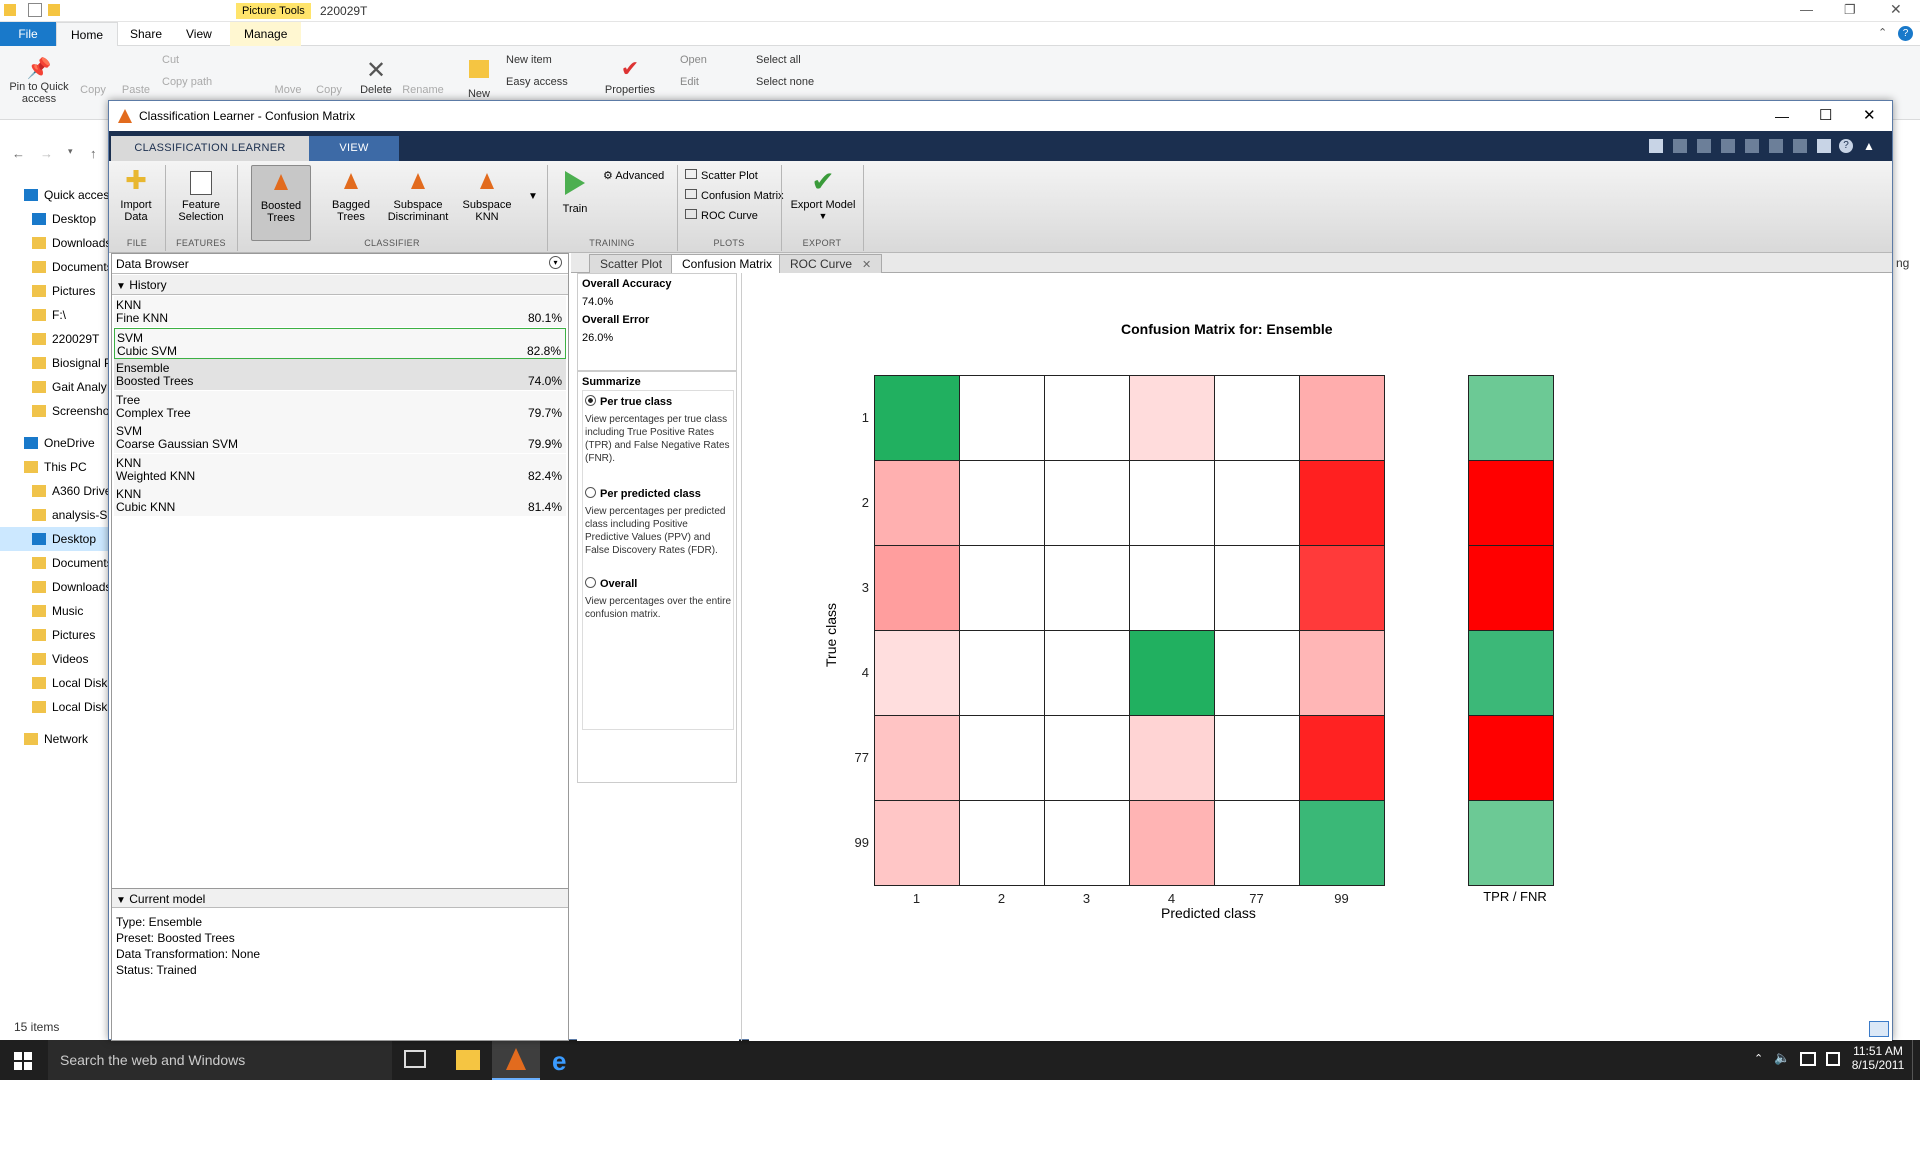 The image size is (1920, 1163). Describe the element at coordinates (340, 311) in the screenshot. I see `history-item: KNN Fine KNN 80.1%` at that location.